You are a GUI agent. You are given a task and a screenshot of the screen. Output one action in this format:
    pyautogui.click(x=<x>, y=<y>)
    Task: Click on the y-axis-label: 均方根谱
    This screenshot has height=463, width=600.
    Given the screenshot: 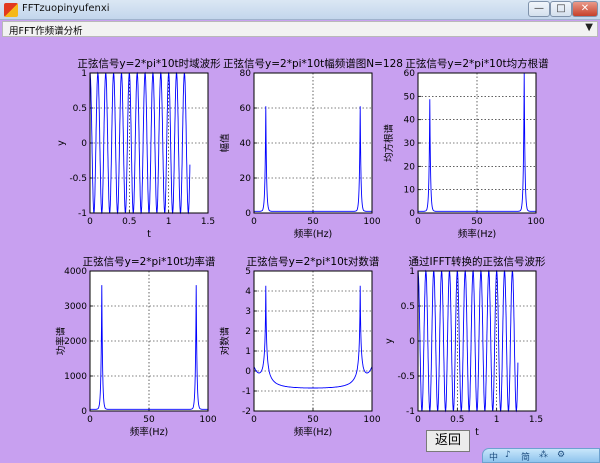 What is the action you would take?
    pyautogui.click(x=389, y=143)
    